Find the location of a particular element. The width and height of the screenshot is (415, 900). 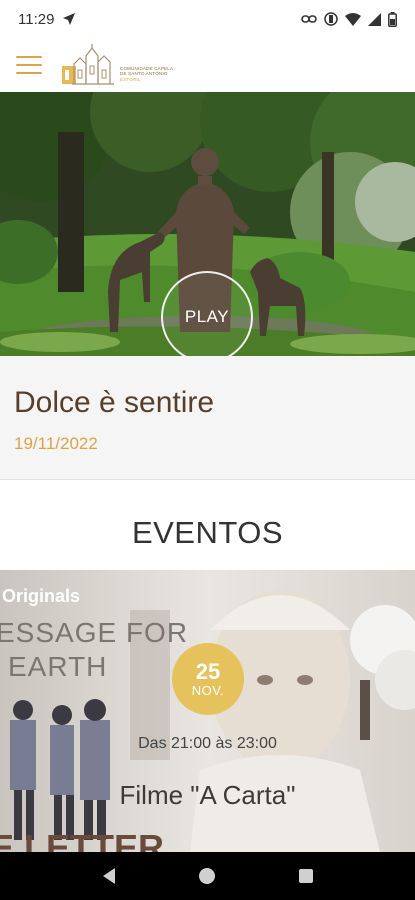

poster-text-line1: ESSAGE FOR is located at coordinates (94, 632).